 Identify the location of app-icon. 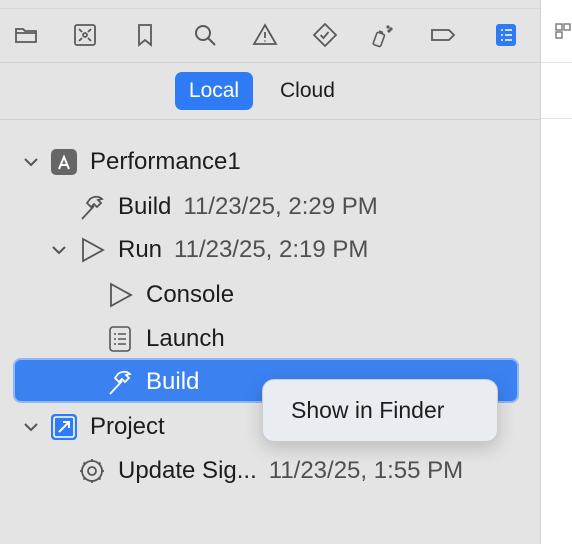
(64, 162).